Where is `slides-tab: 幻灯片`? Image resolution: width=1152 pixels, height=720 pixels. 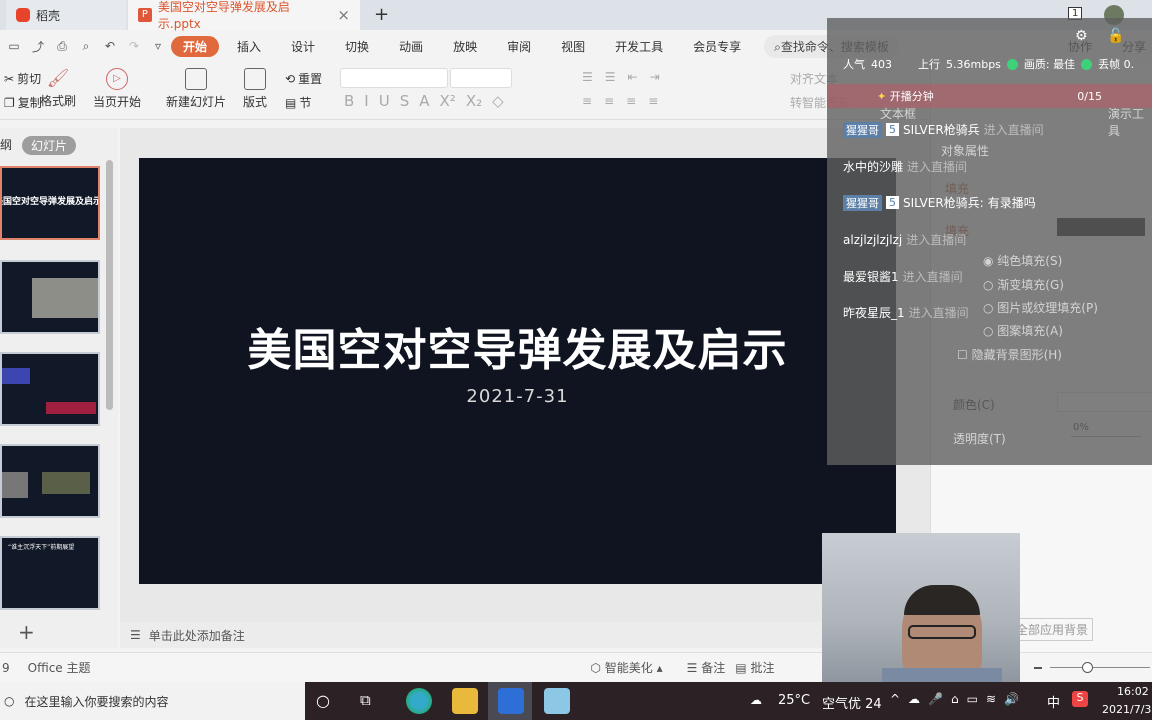
slides-tab: 幻灯片 is located at coordinates (49, 145).